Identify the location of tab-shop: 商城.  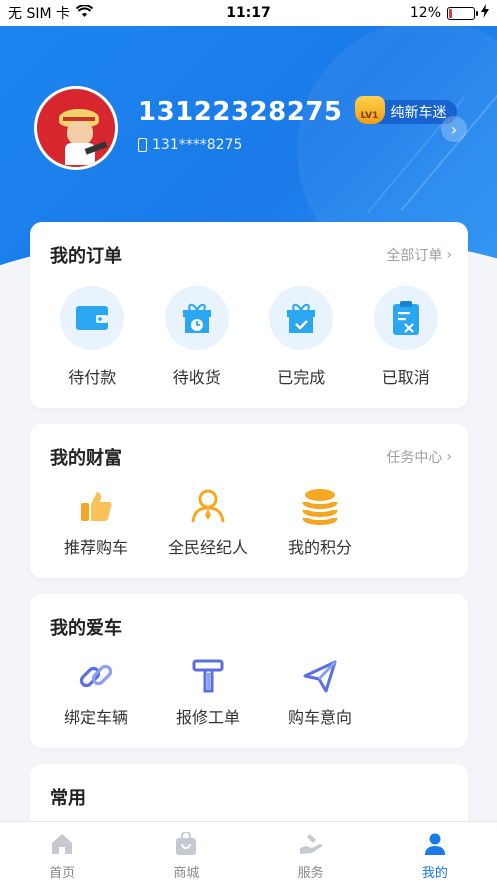
(186, 852).